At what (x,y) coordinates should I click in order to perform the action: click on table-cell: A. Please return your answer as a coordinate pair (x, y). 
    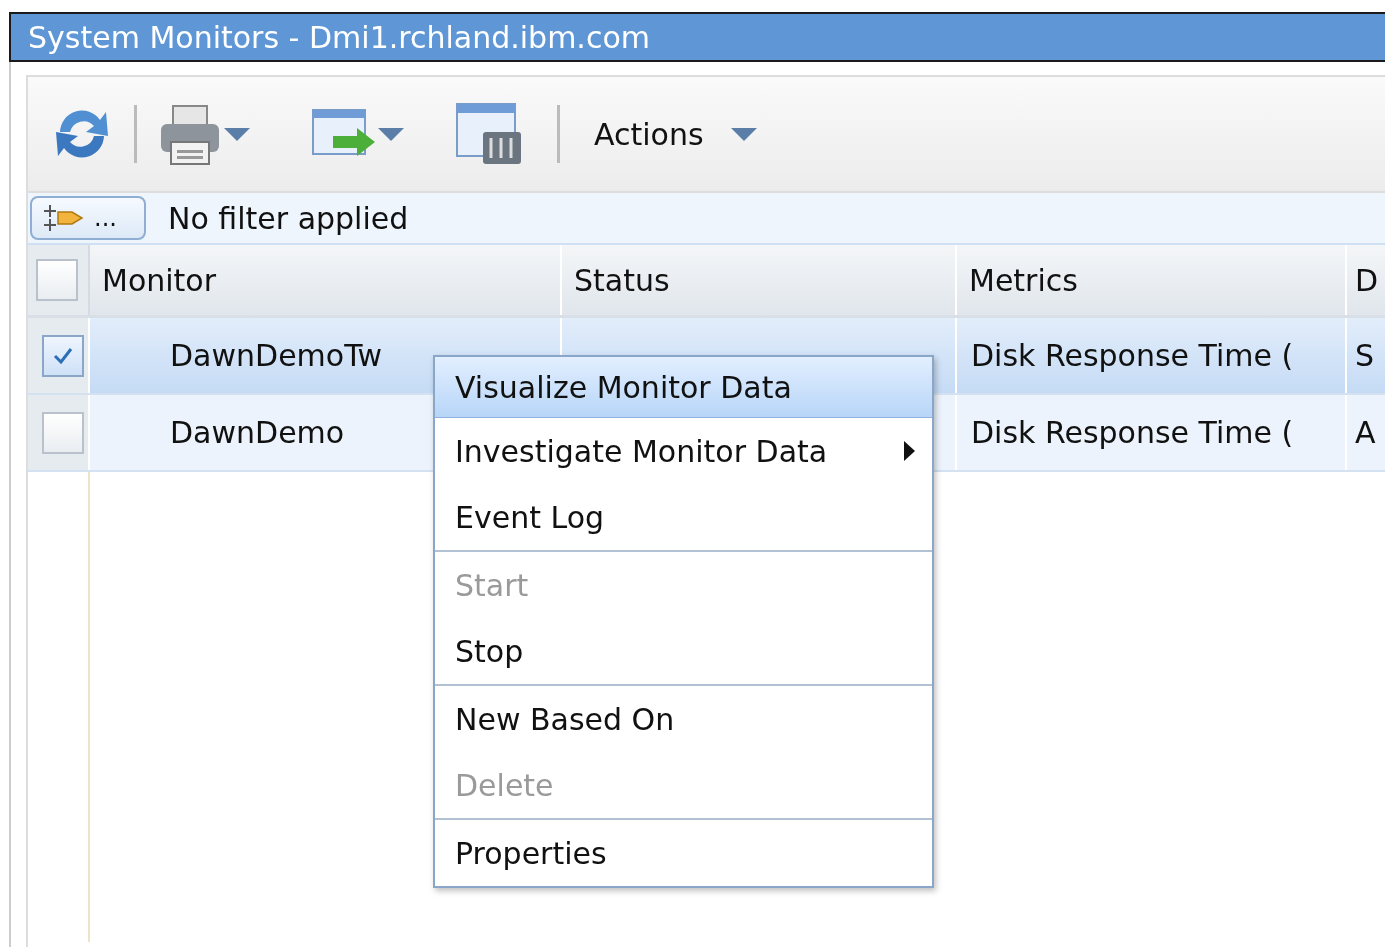
    Looking at the image, I should click on (1365, 432).